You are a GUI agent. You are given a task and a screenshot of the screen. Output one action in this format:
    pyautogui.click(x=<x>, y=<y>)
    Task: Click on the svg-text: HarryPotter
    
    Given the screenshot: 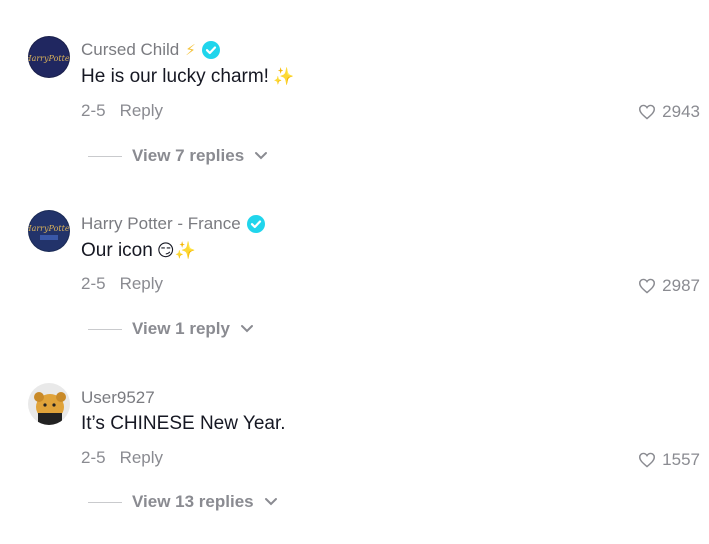 What is the action you would take?
    pyautogui.click(x=49, y=228)
    